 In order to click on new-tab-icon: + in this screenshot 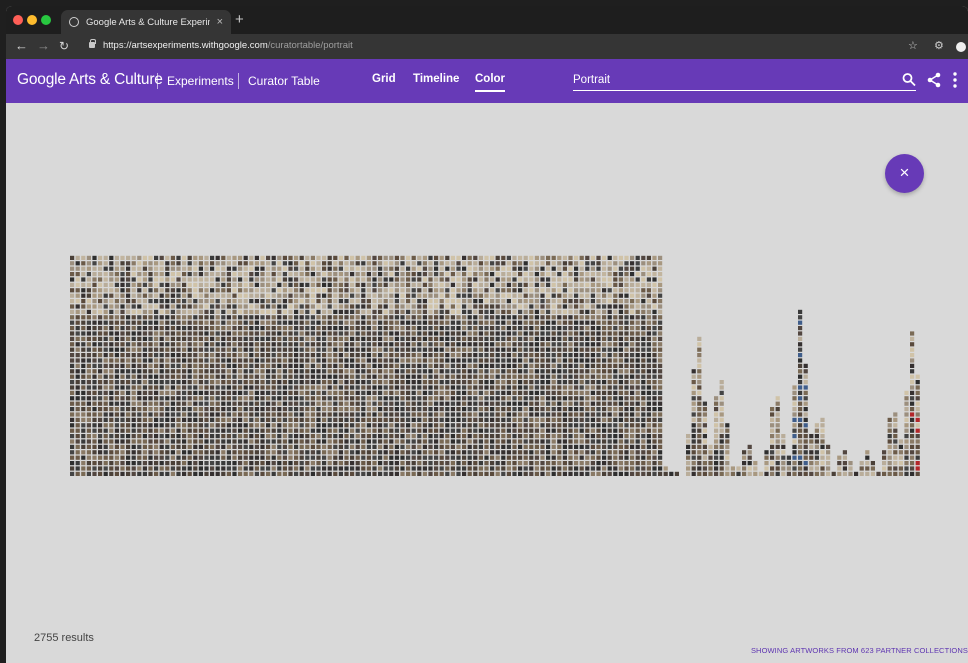, I will do `click(239, 20)`.